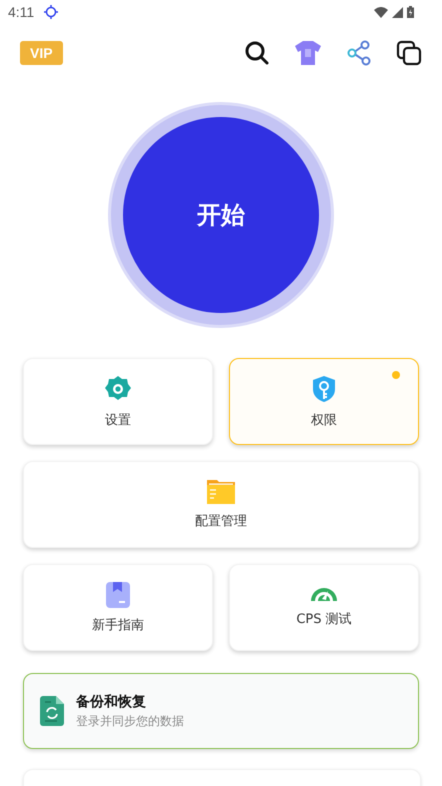  Describe the element at coordinates (118, 388) in the screenshot. I see `gear-icon` at that location.